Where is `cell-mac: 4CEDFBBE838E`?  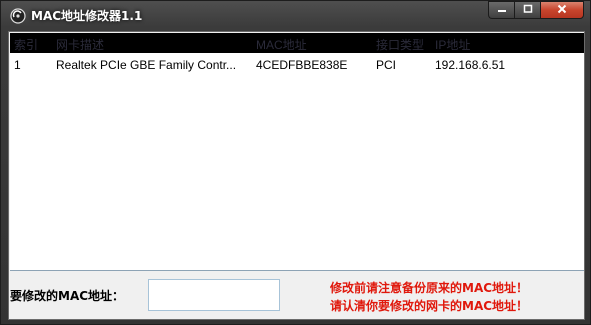 cell-mac: 4CEDFBBE838E is located at coordinates (302, 65).